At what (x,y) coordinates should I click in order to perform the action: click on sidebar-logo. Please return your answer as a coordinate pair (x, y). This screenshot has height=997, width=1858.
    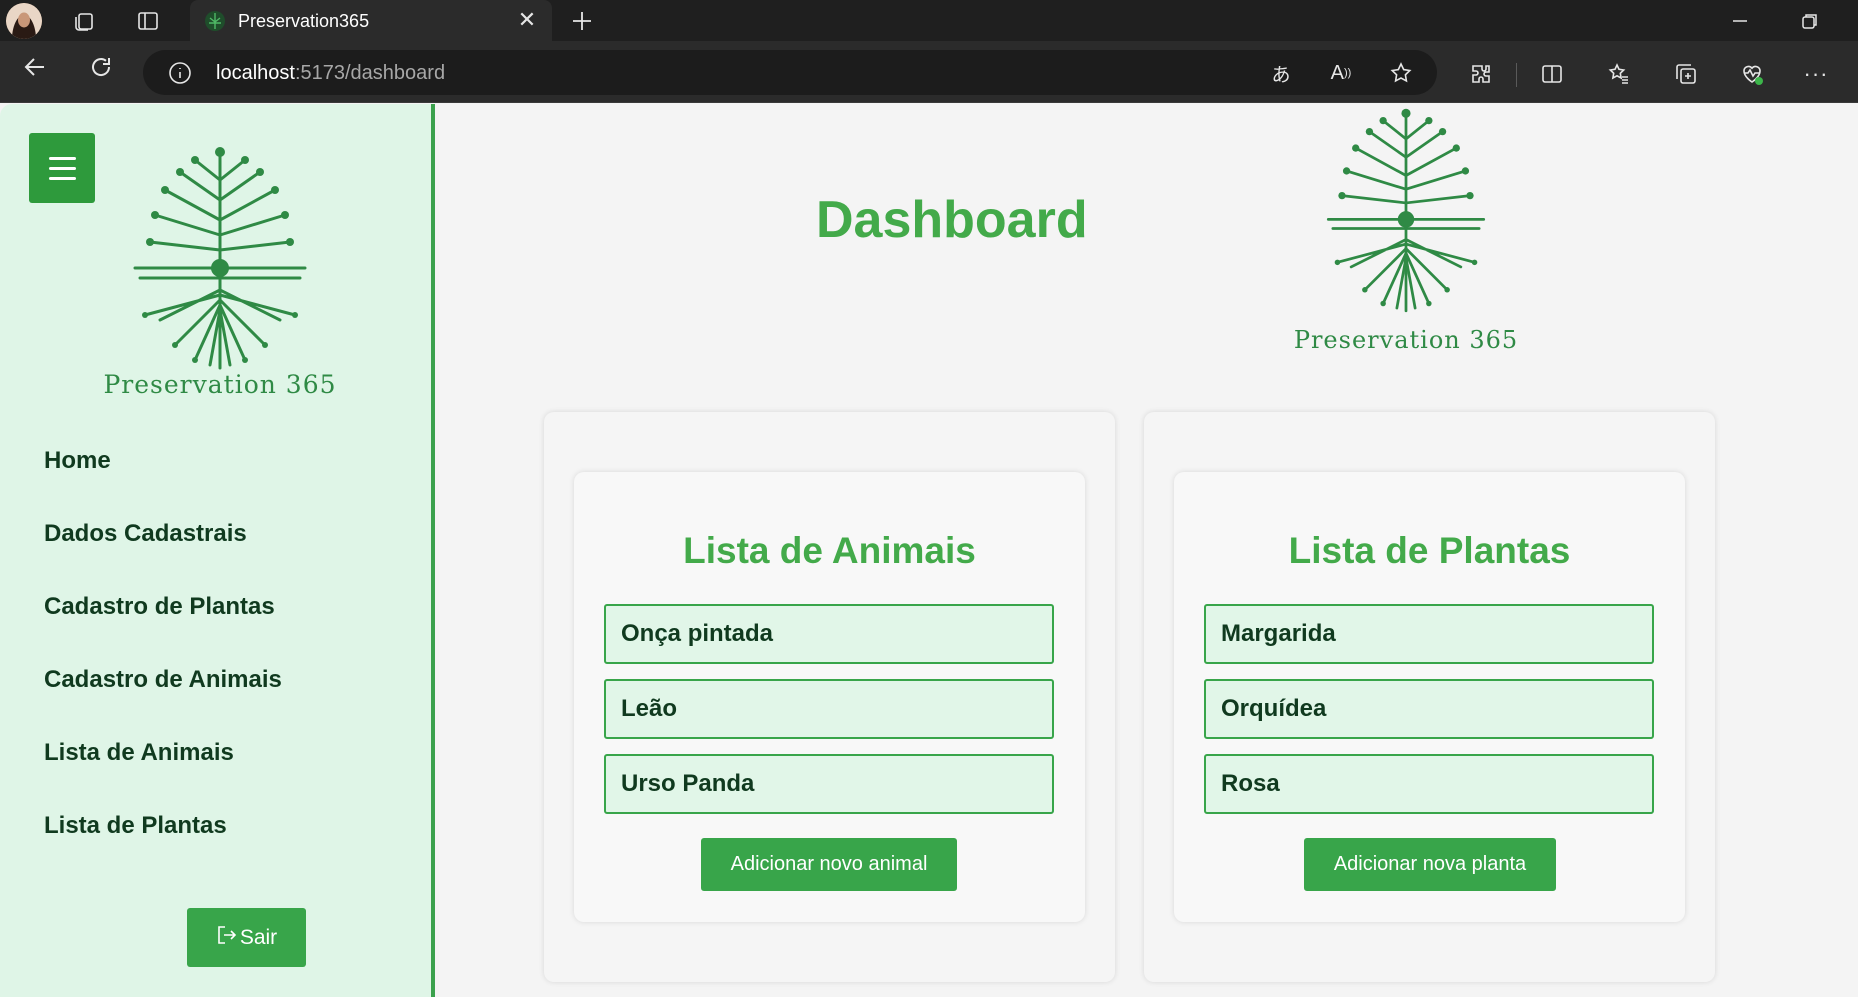
    Looking at the image, I should click on (220, 255).